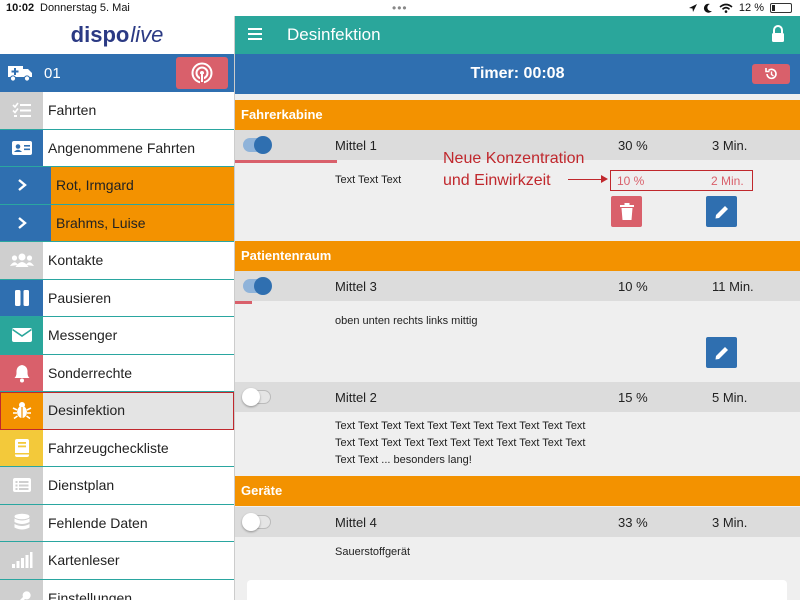 This screenshot has height=600, width=800. I want to click on sidebar-item-fehlende-daten: Fehlende Daten, so click(117, 523).